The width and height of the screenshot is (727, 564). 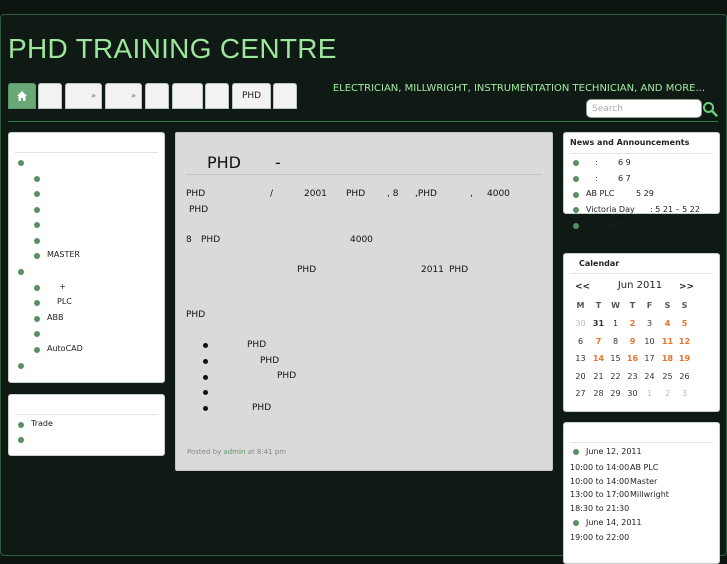 What do you see at coordinates (600, 537) in the screenshot?
I see `event-time: 19:00 to 22:00` at bounding box center [600, 537].